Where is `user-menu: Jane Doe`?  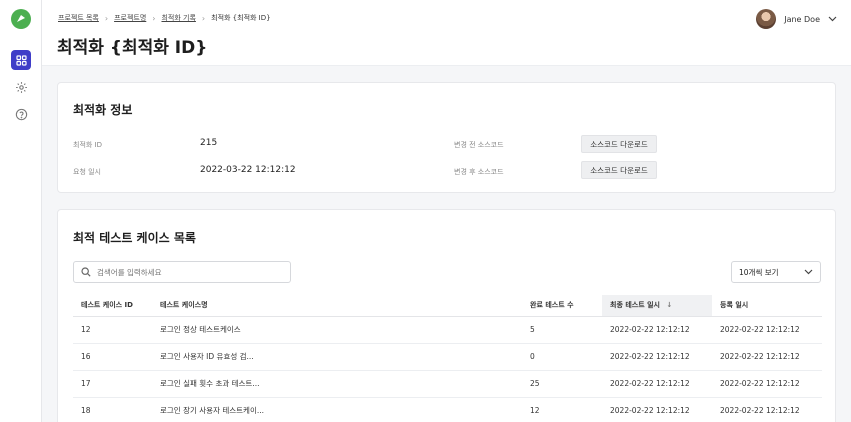
user-menu: Jane Doe is located at coordinates (796, 19).